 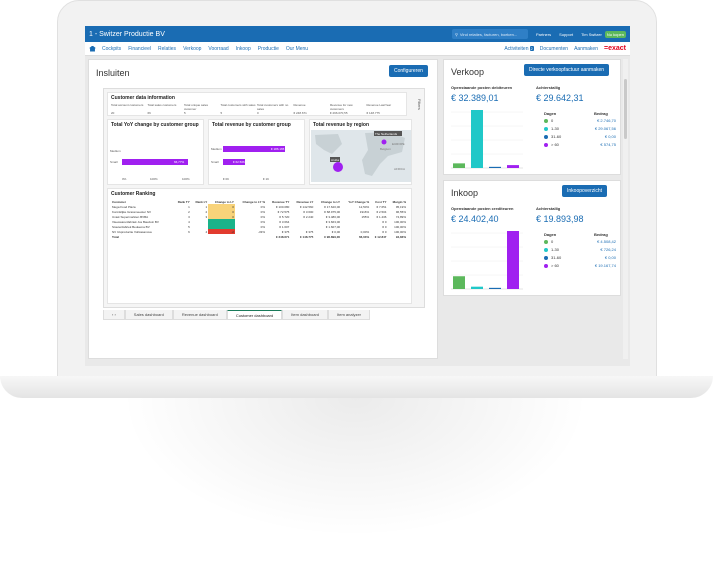 I want to click on legend-row: > 60 € 19.167,74, so click(x=580, y=265).